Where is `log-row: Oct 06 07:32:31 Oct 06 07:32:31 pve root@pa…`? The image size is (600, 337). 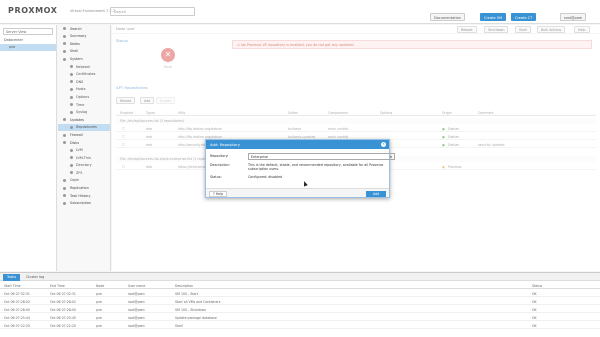
log-row: Oct 06 07:32:31 Oct 06 07:32:31 pve root@pa… is located at coordinates (300, 293).